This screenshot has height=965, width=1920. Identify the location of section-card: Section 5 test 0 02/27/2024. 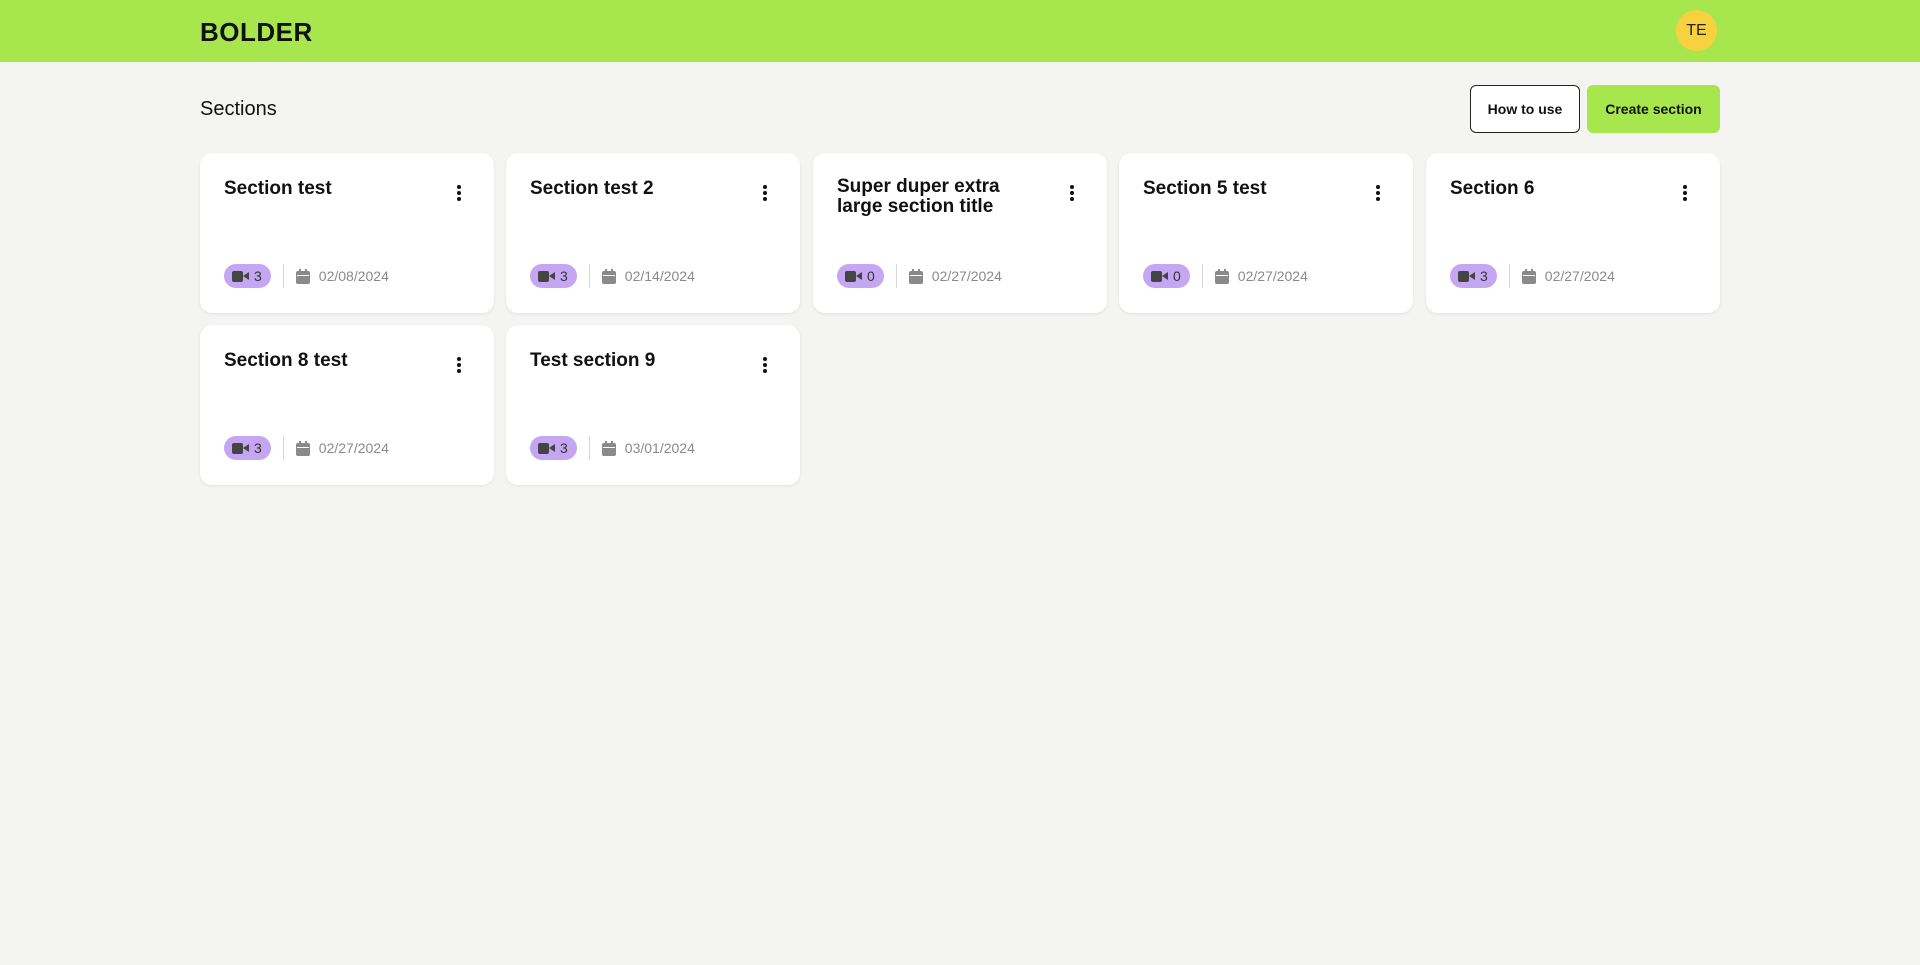
(1266, 233).